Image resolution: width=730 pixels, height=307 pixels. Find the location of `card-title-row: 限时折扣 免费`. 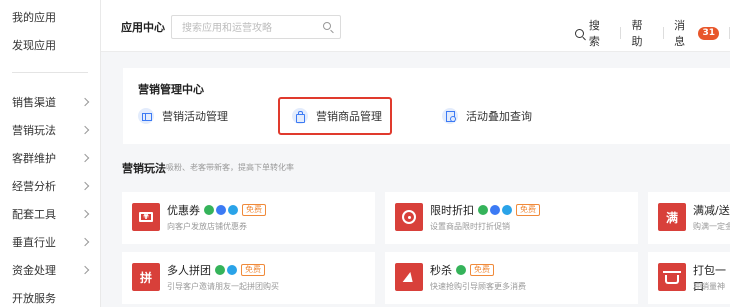

card-title-row: 限时折扣 免费 is located at coordinates (485, 210).